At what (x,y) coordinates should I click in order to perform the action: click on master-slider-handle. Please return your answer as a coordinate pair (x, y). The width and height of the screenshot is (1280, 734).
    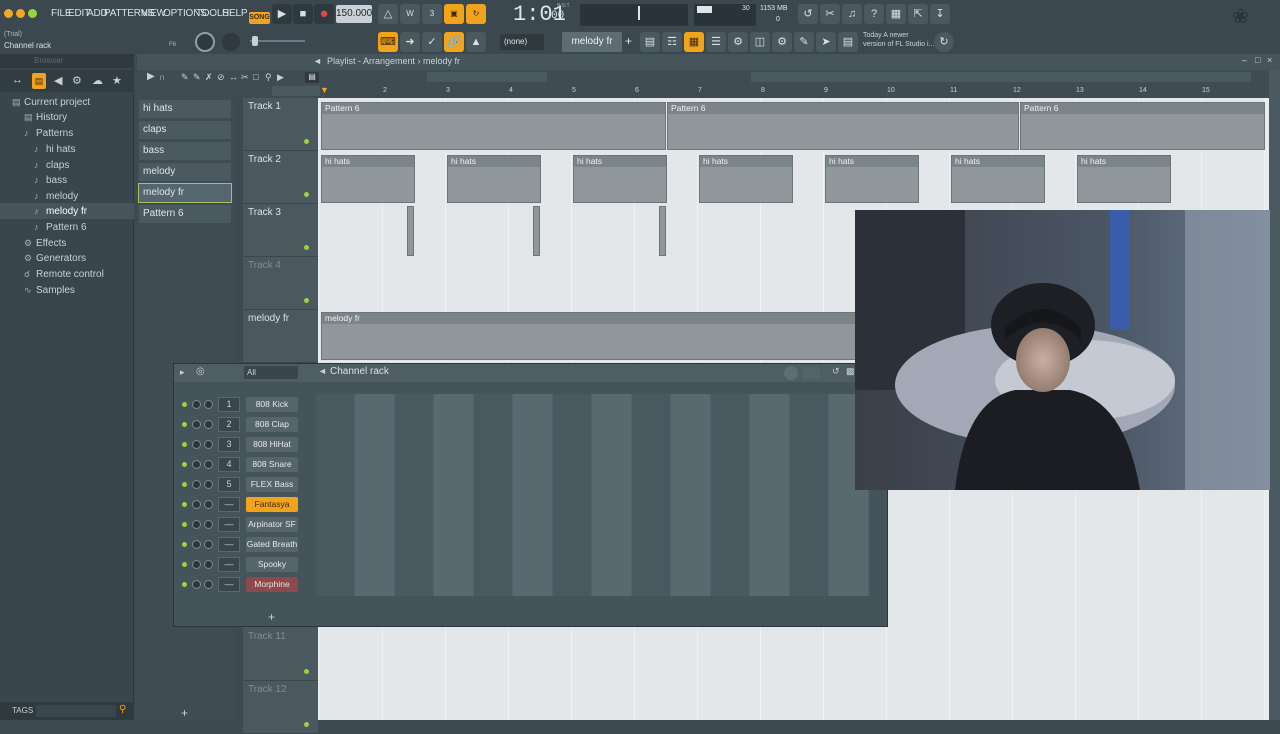
    Looking at the image, I should click on (255, 41).